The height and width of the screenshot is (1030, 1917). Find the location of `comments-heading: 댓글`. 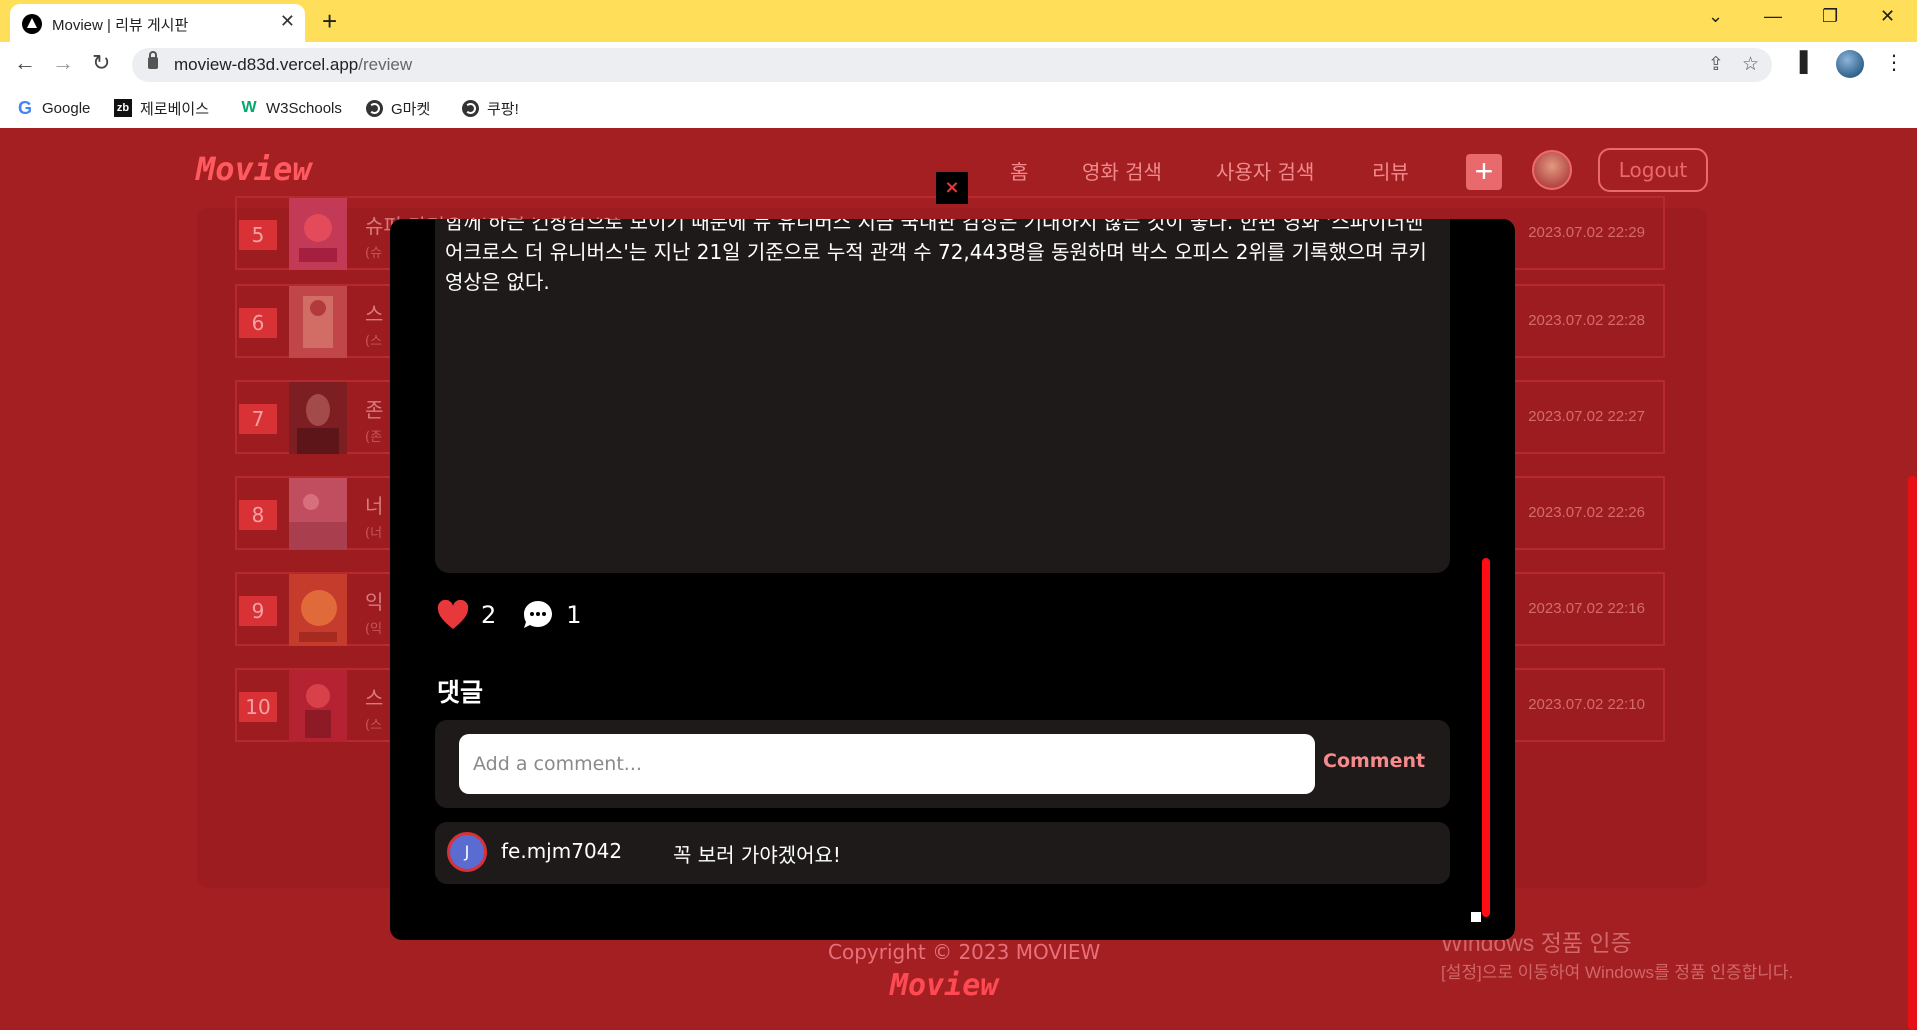

comments-heading: 댓글 is located at coordinates (460, 692).